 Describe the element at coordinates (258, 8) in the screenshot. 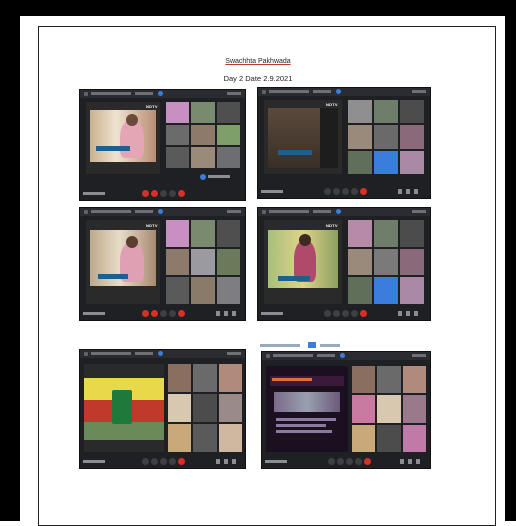

I see `page-frame-top` at that location.